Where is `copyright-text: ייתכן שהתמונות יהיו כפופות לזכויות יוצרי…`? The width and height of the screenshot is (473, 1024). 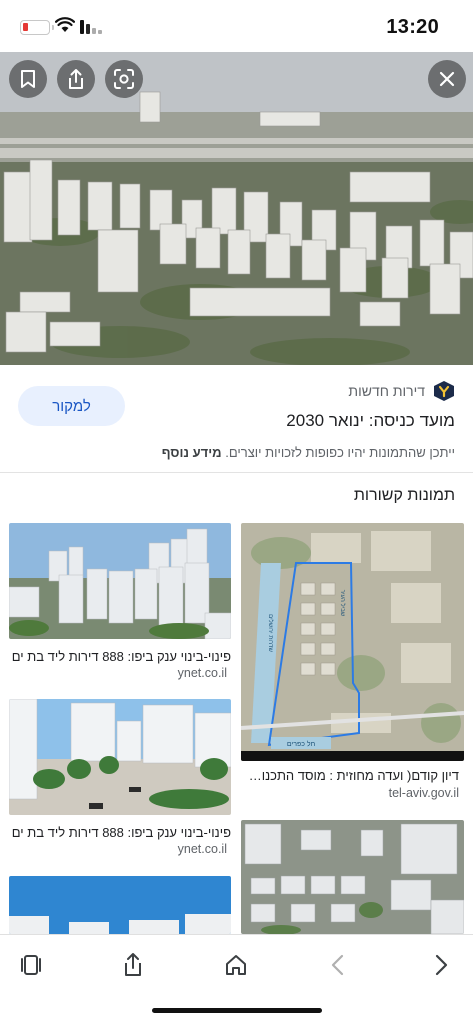
copyright-text: ייתכן שהתמונות יהיו כפופות לזכויות יוצרי… is located at coordinates (340, 452).